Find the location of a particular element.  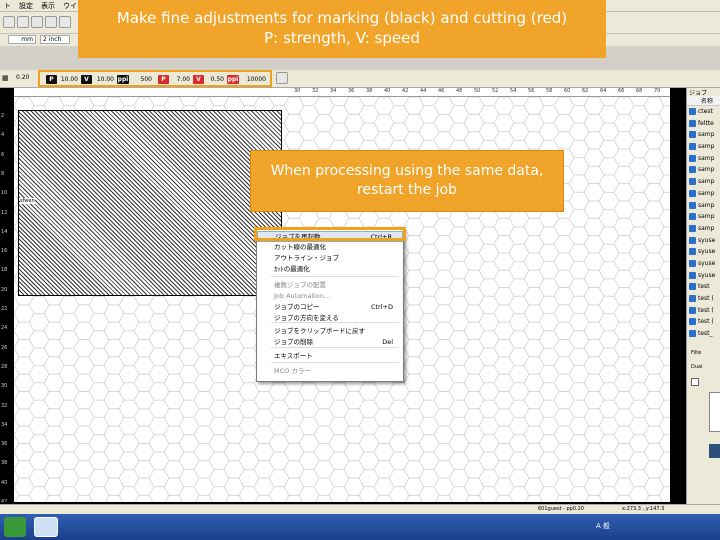

callout-adjustments-line2: P: strength, V: speed is located at coordinates (342, 38).